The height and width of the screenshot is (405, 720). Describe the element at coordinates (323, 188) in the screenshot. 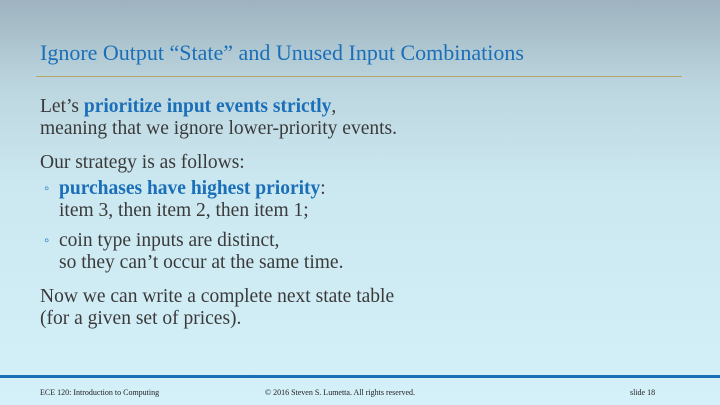

I see `text-colon: :` at that location.